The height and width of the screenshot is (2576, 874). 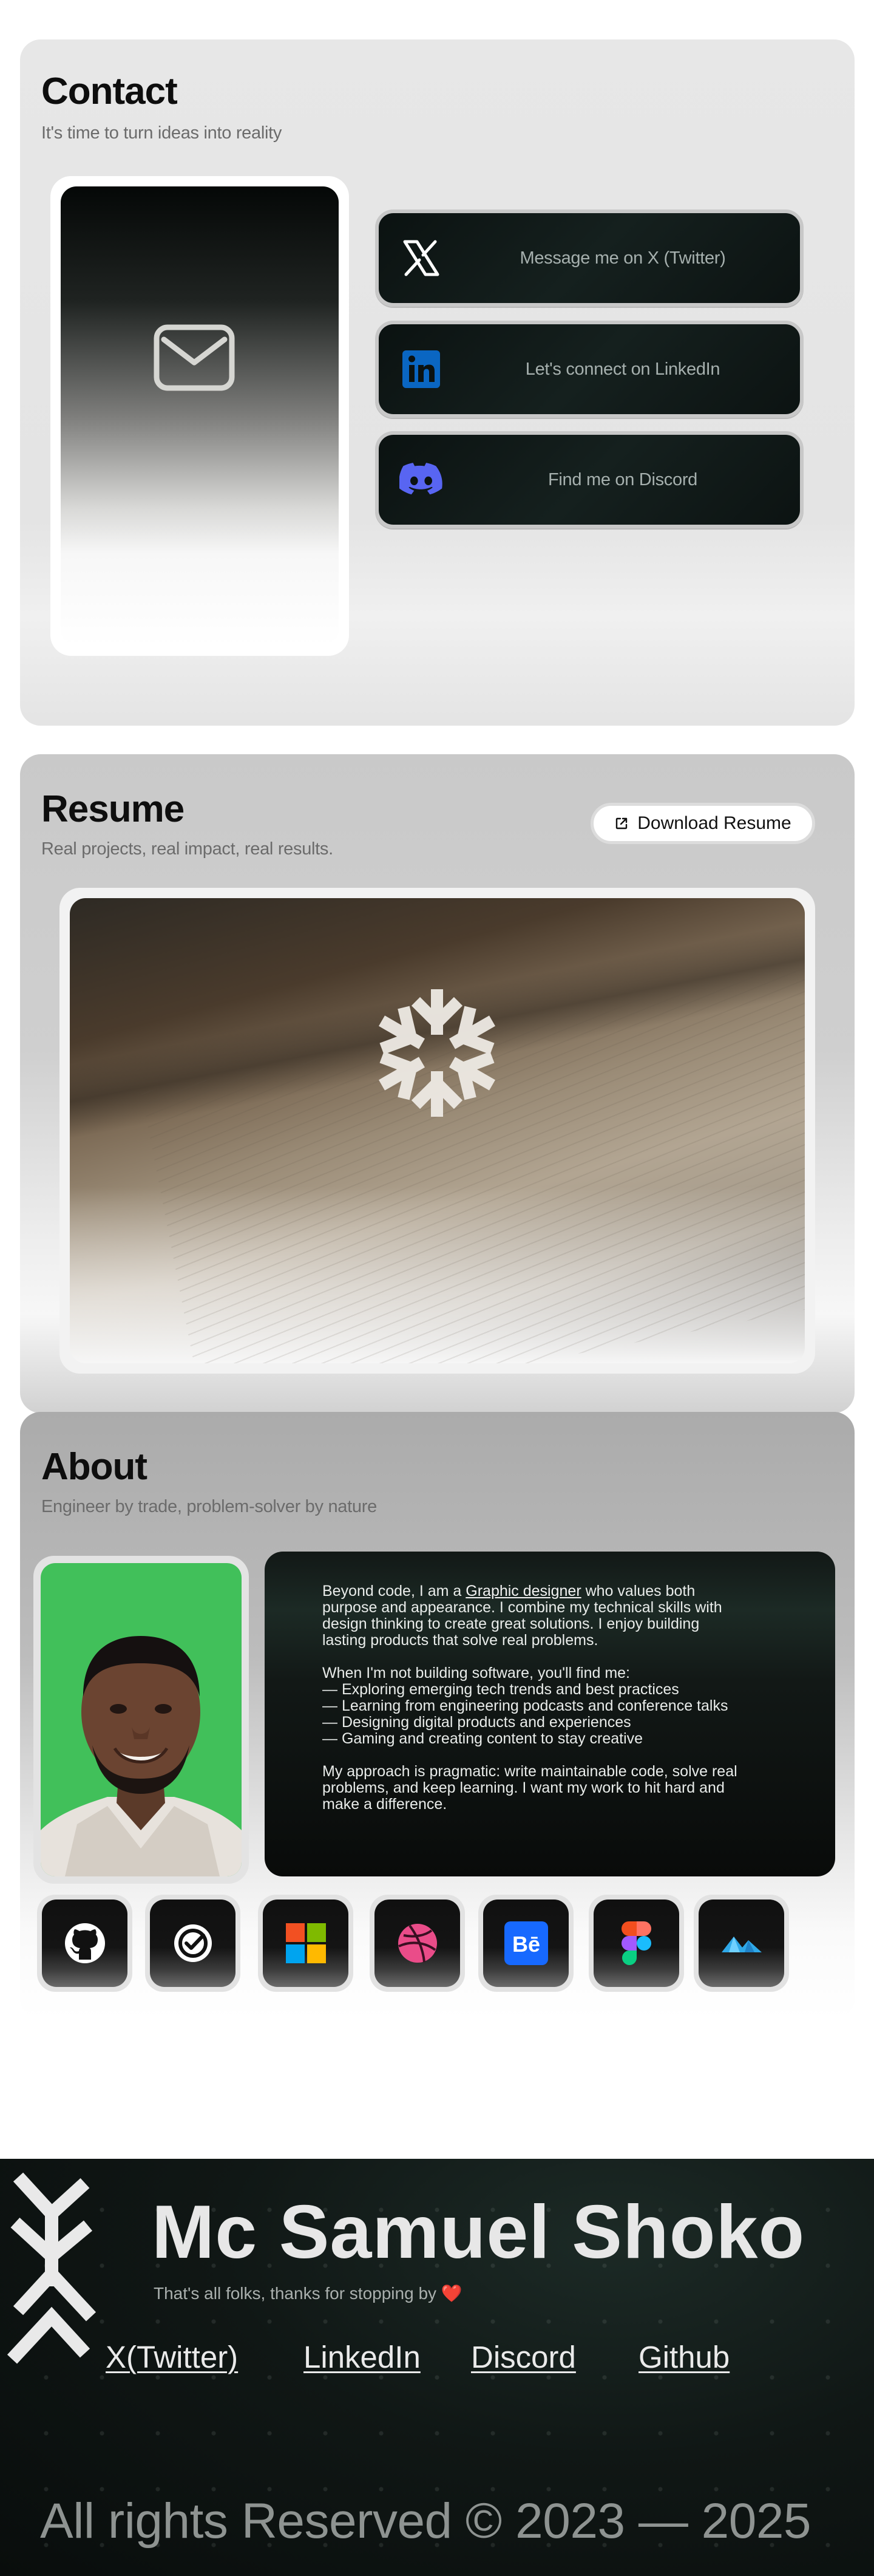 I want to click on about-title: About, so click(x=94, y=1467).